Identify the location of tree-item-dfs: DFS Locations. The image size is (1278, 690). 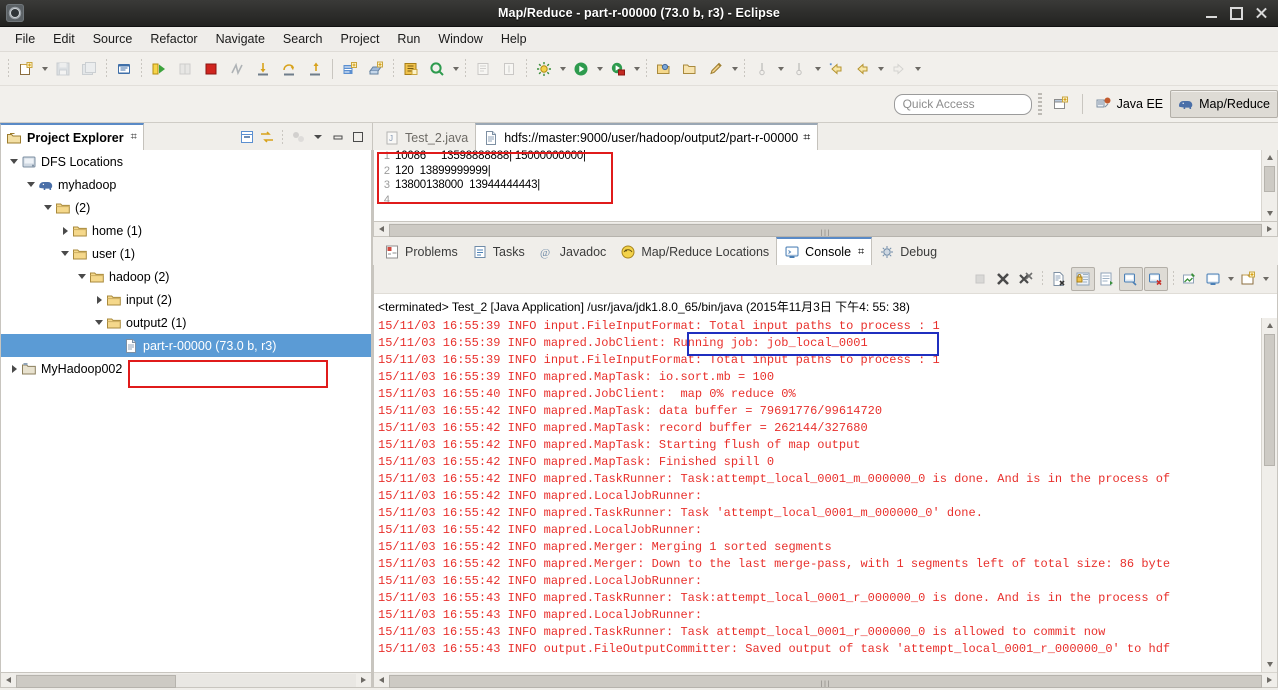
(186, 161).